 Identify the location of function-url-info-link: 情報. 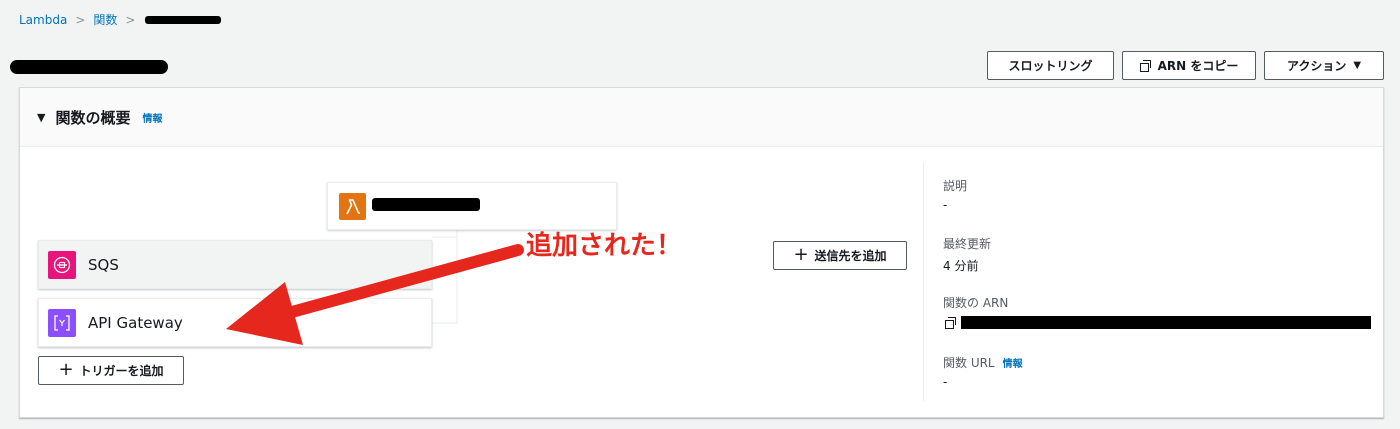
(1013, 362).